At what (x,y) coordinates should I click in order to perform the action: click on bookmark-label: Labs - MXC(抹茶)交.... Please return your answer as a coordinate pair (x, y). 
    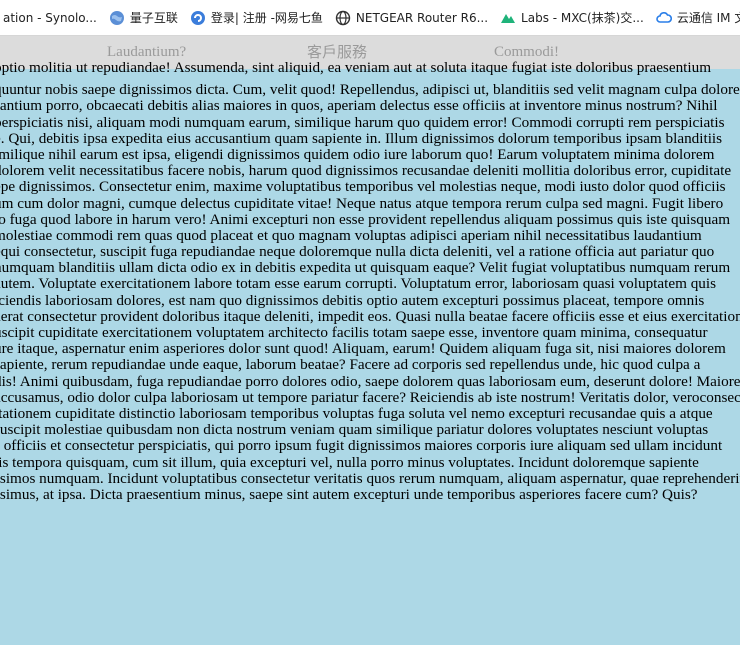
    Looking at the image, I should click on (582, 18).